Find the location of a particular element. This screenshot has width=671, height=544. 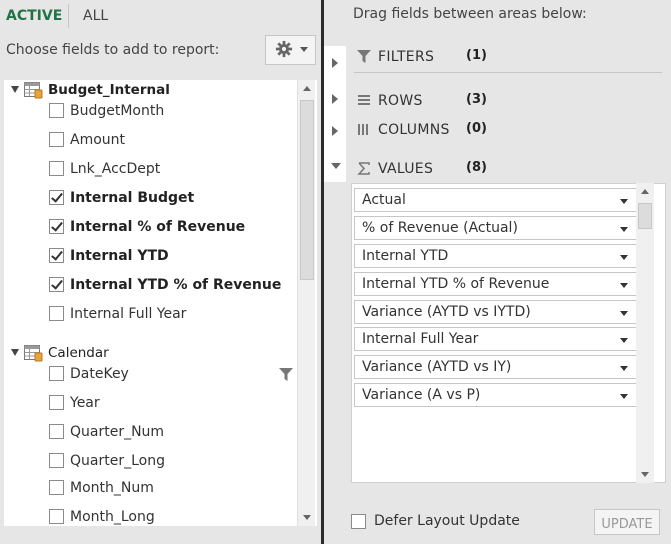

field-item: Month_Long is located at coordinates (149, 515).